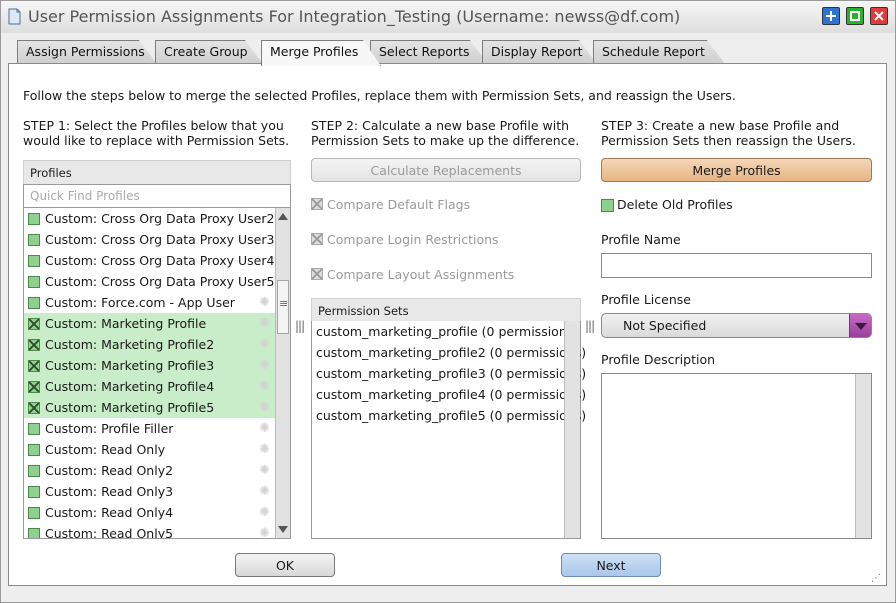  I want to click on close-icon, so click(879, 16).